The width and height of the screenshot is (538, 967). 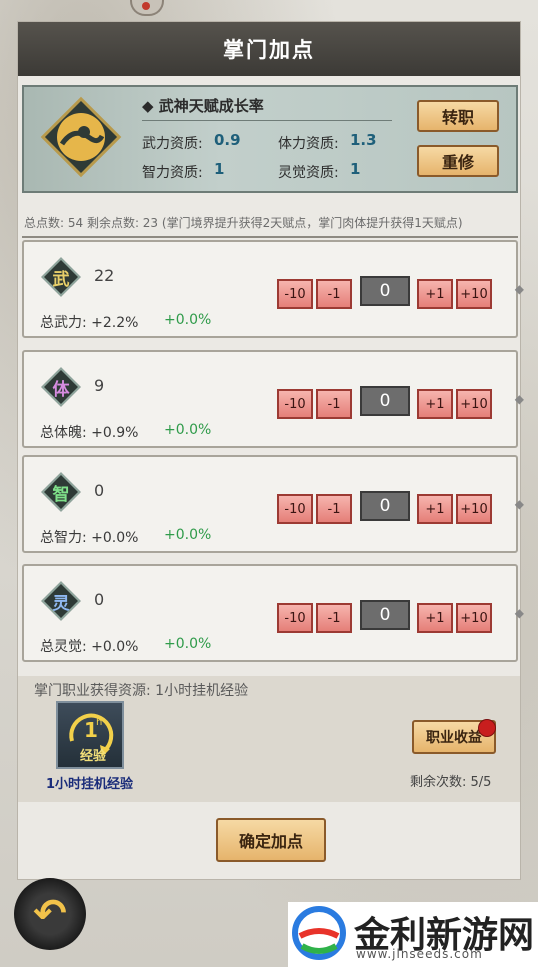 I want to click on perception-plus1-button: +1, so click(x=435, y=618).